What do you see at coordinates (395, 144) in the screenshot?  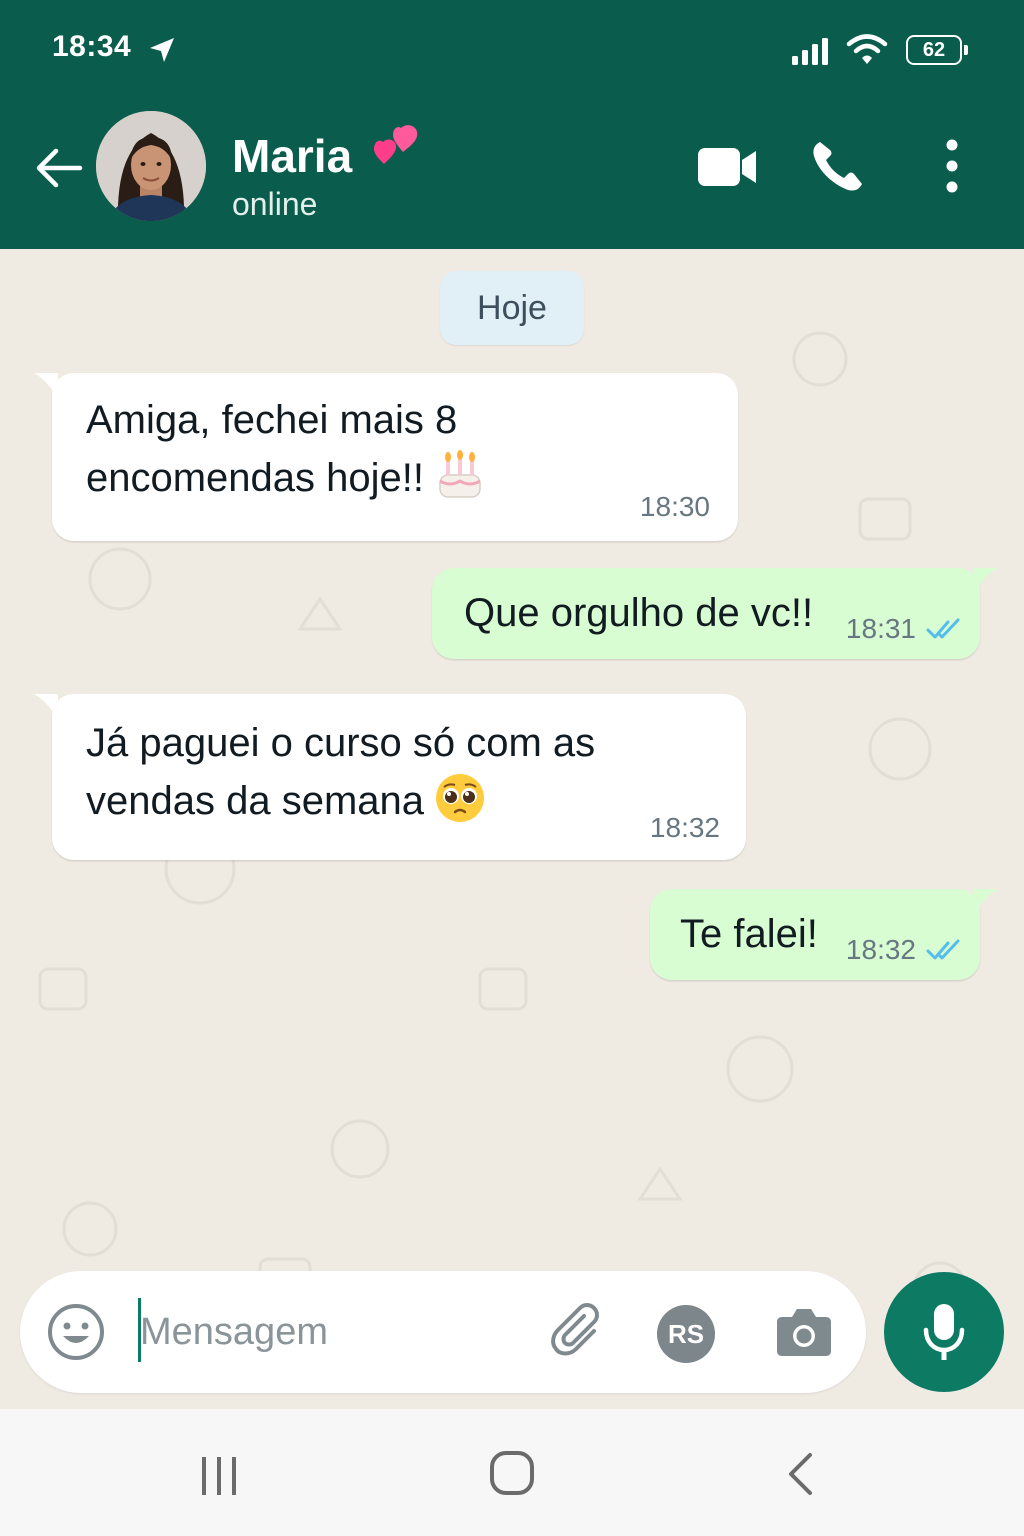 I see `two-hearts-emoji` at bounding box center [395, 144].